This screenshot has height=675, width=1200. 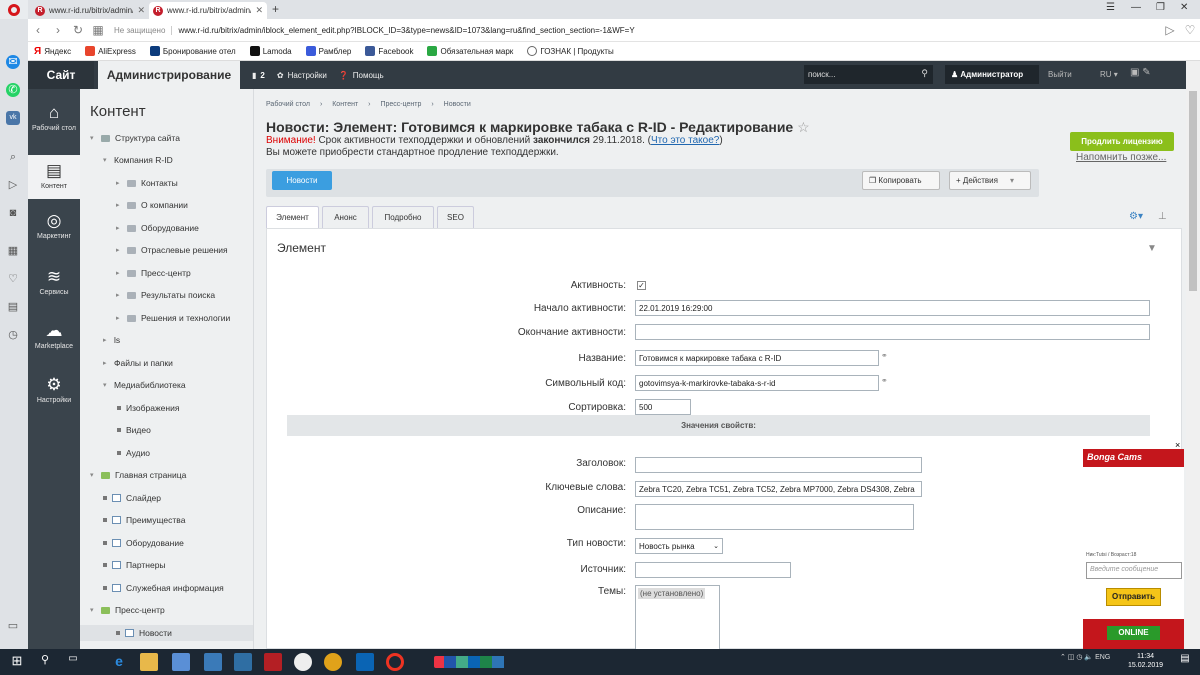 What do you see at coordinates (868, 74) in the screenshot?
I see `admin-search-input: поиск... ⚲` at bounding box center [868, 74].